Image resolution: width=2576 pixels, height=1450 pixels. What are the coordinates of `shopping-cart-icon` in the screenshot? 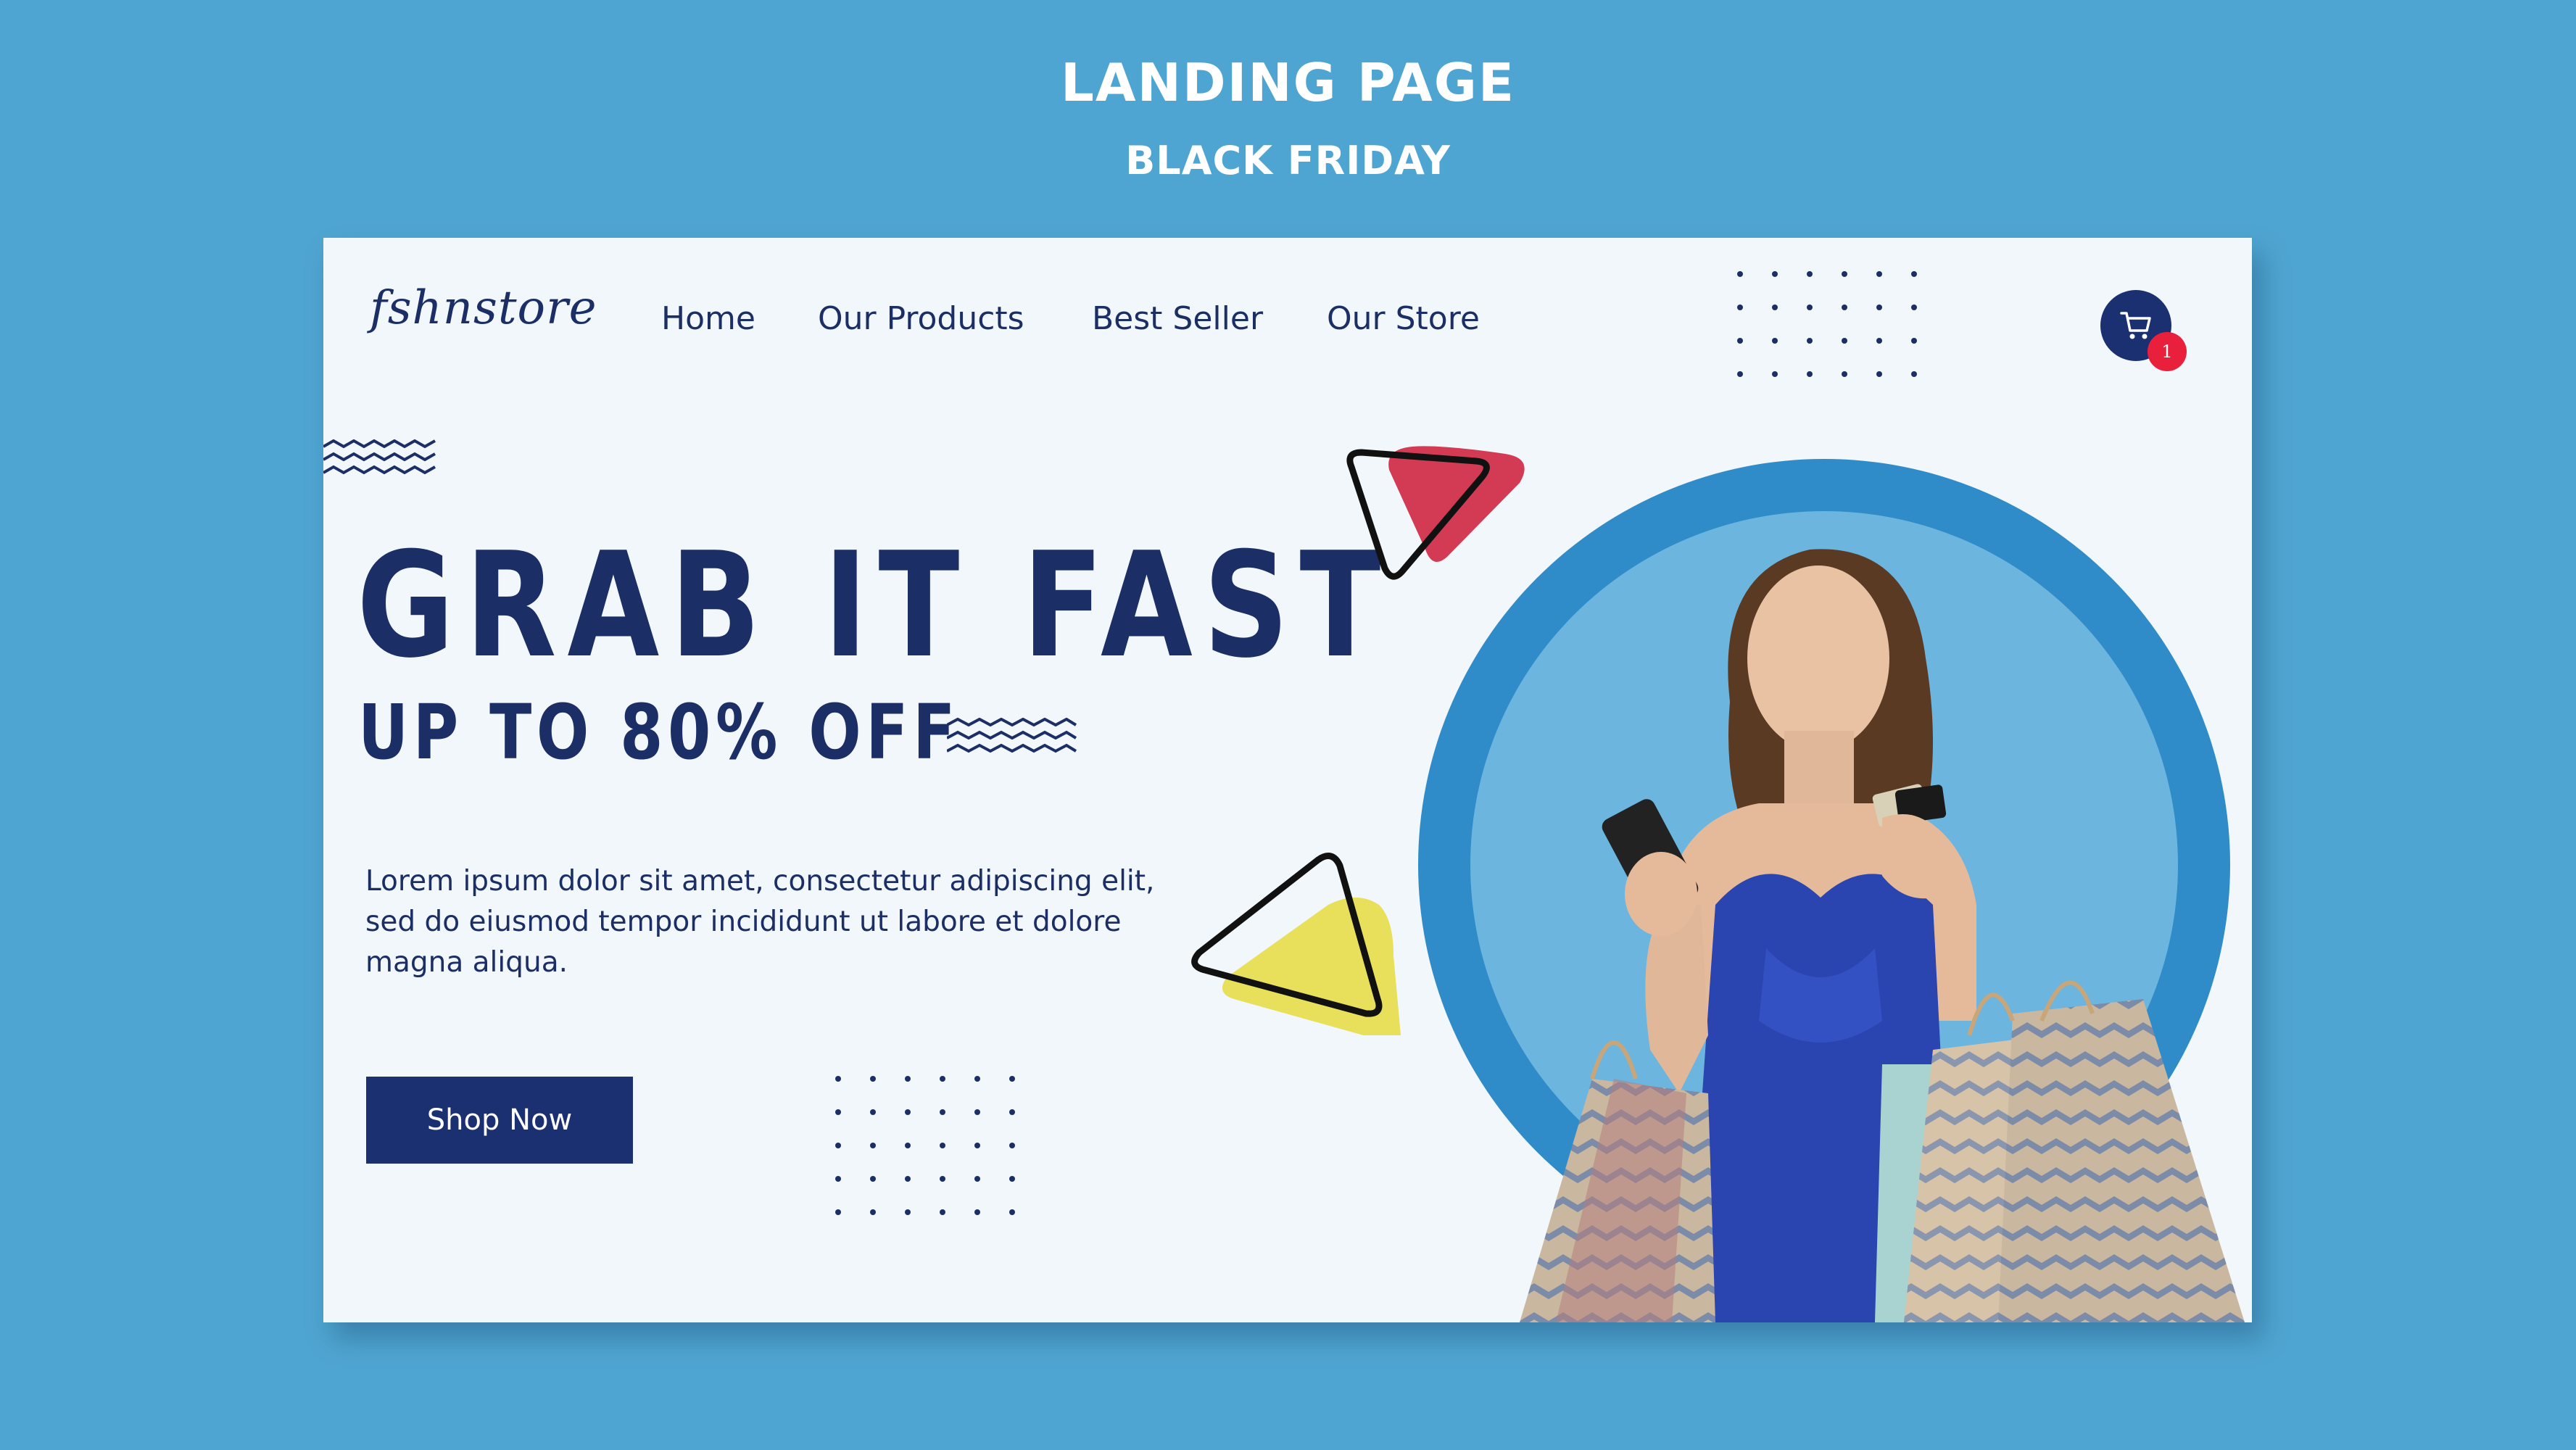 It's located at (2136, 325).